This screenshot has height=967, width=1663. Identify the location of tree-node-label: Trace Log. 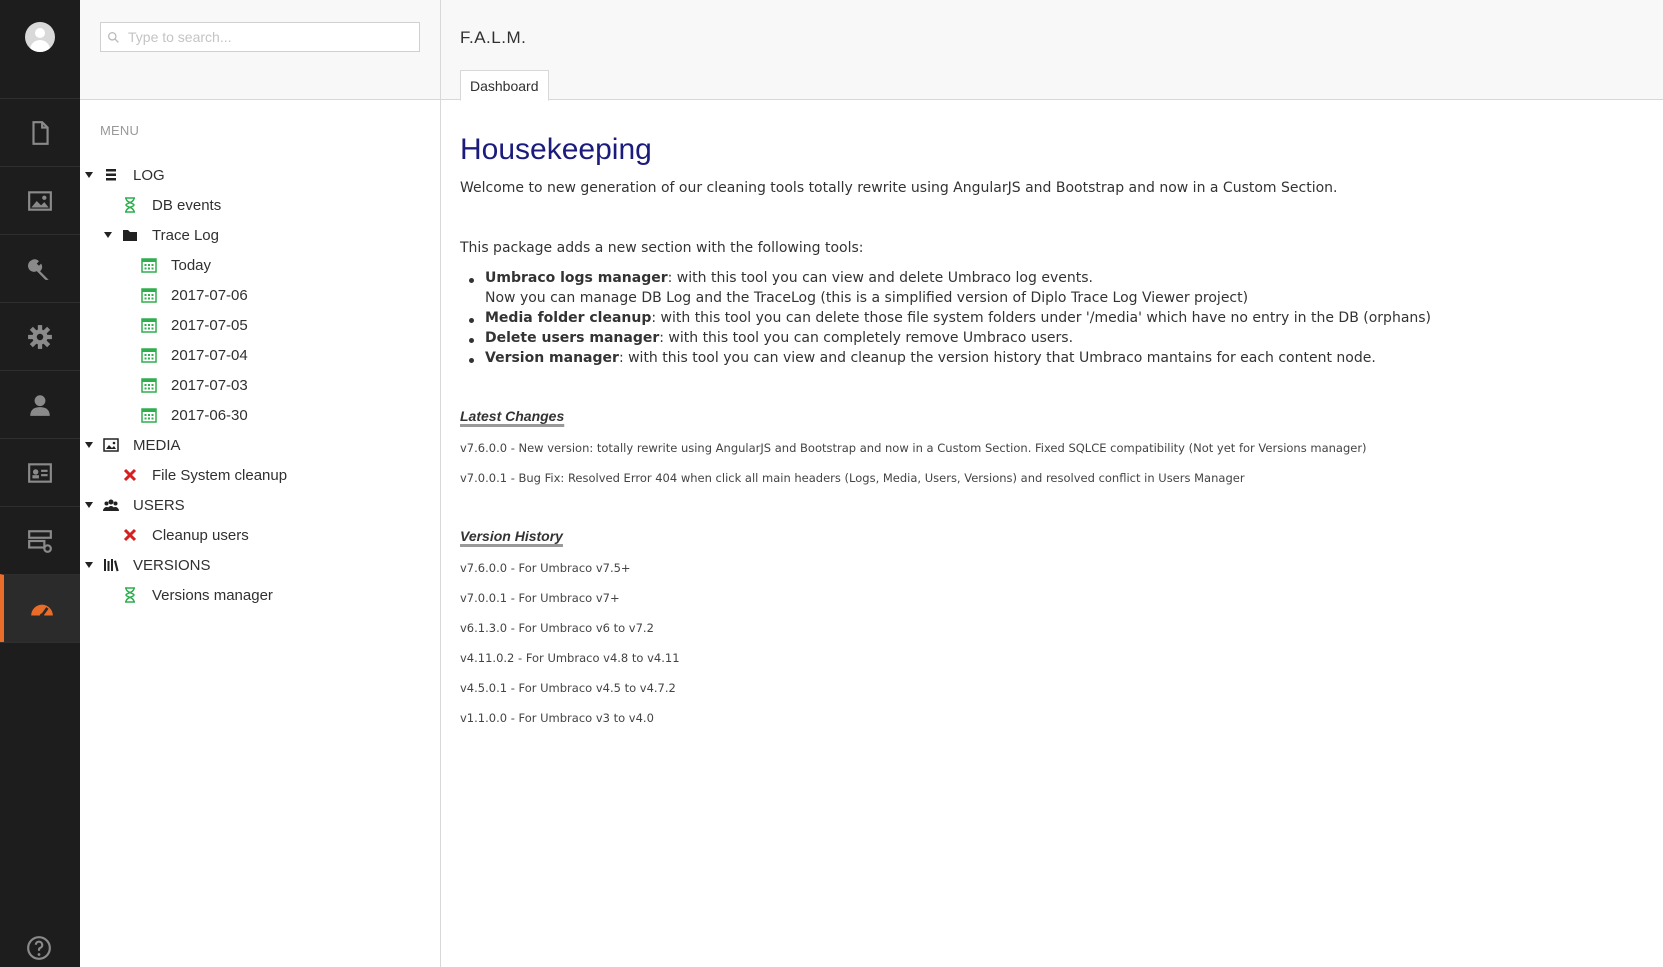
(185, 235).